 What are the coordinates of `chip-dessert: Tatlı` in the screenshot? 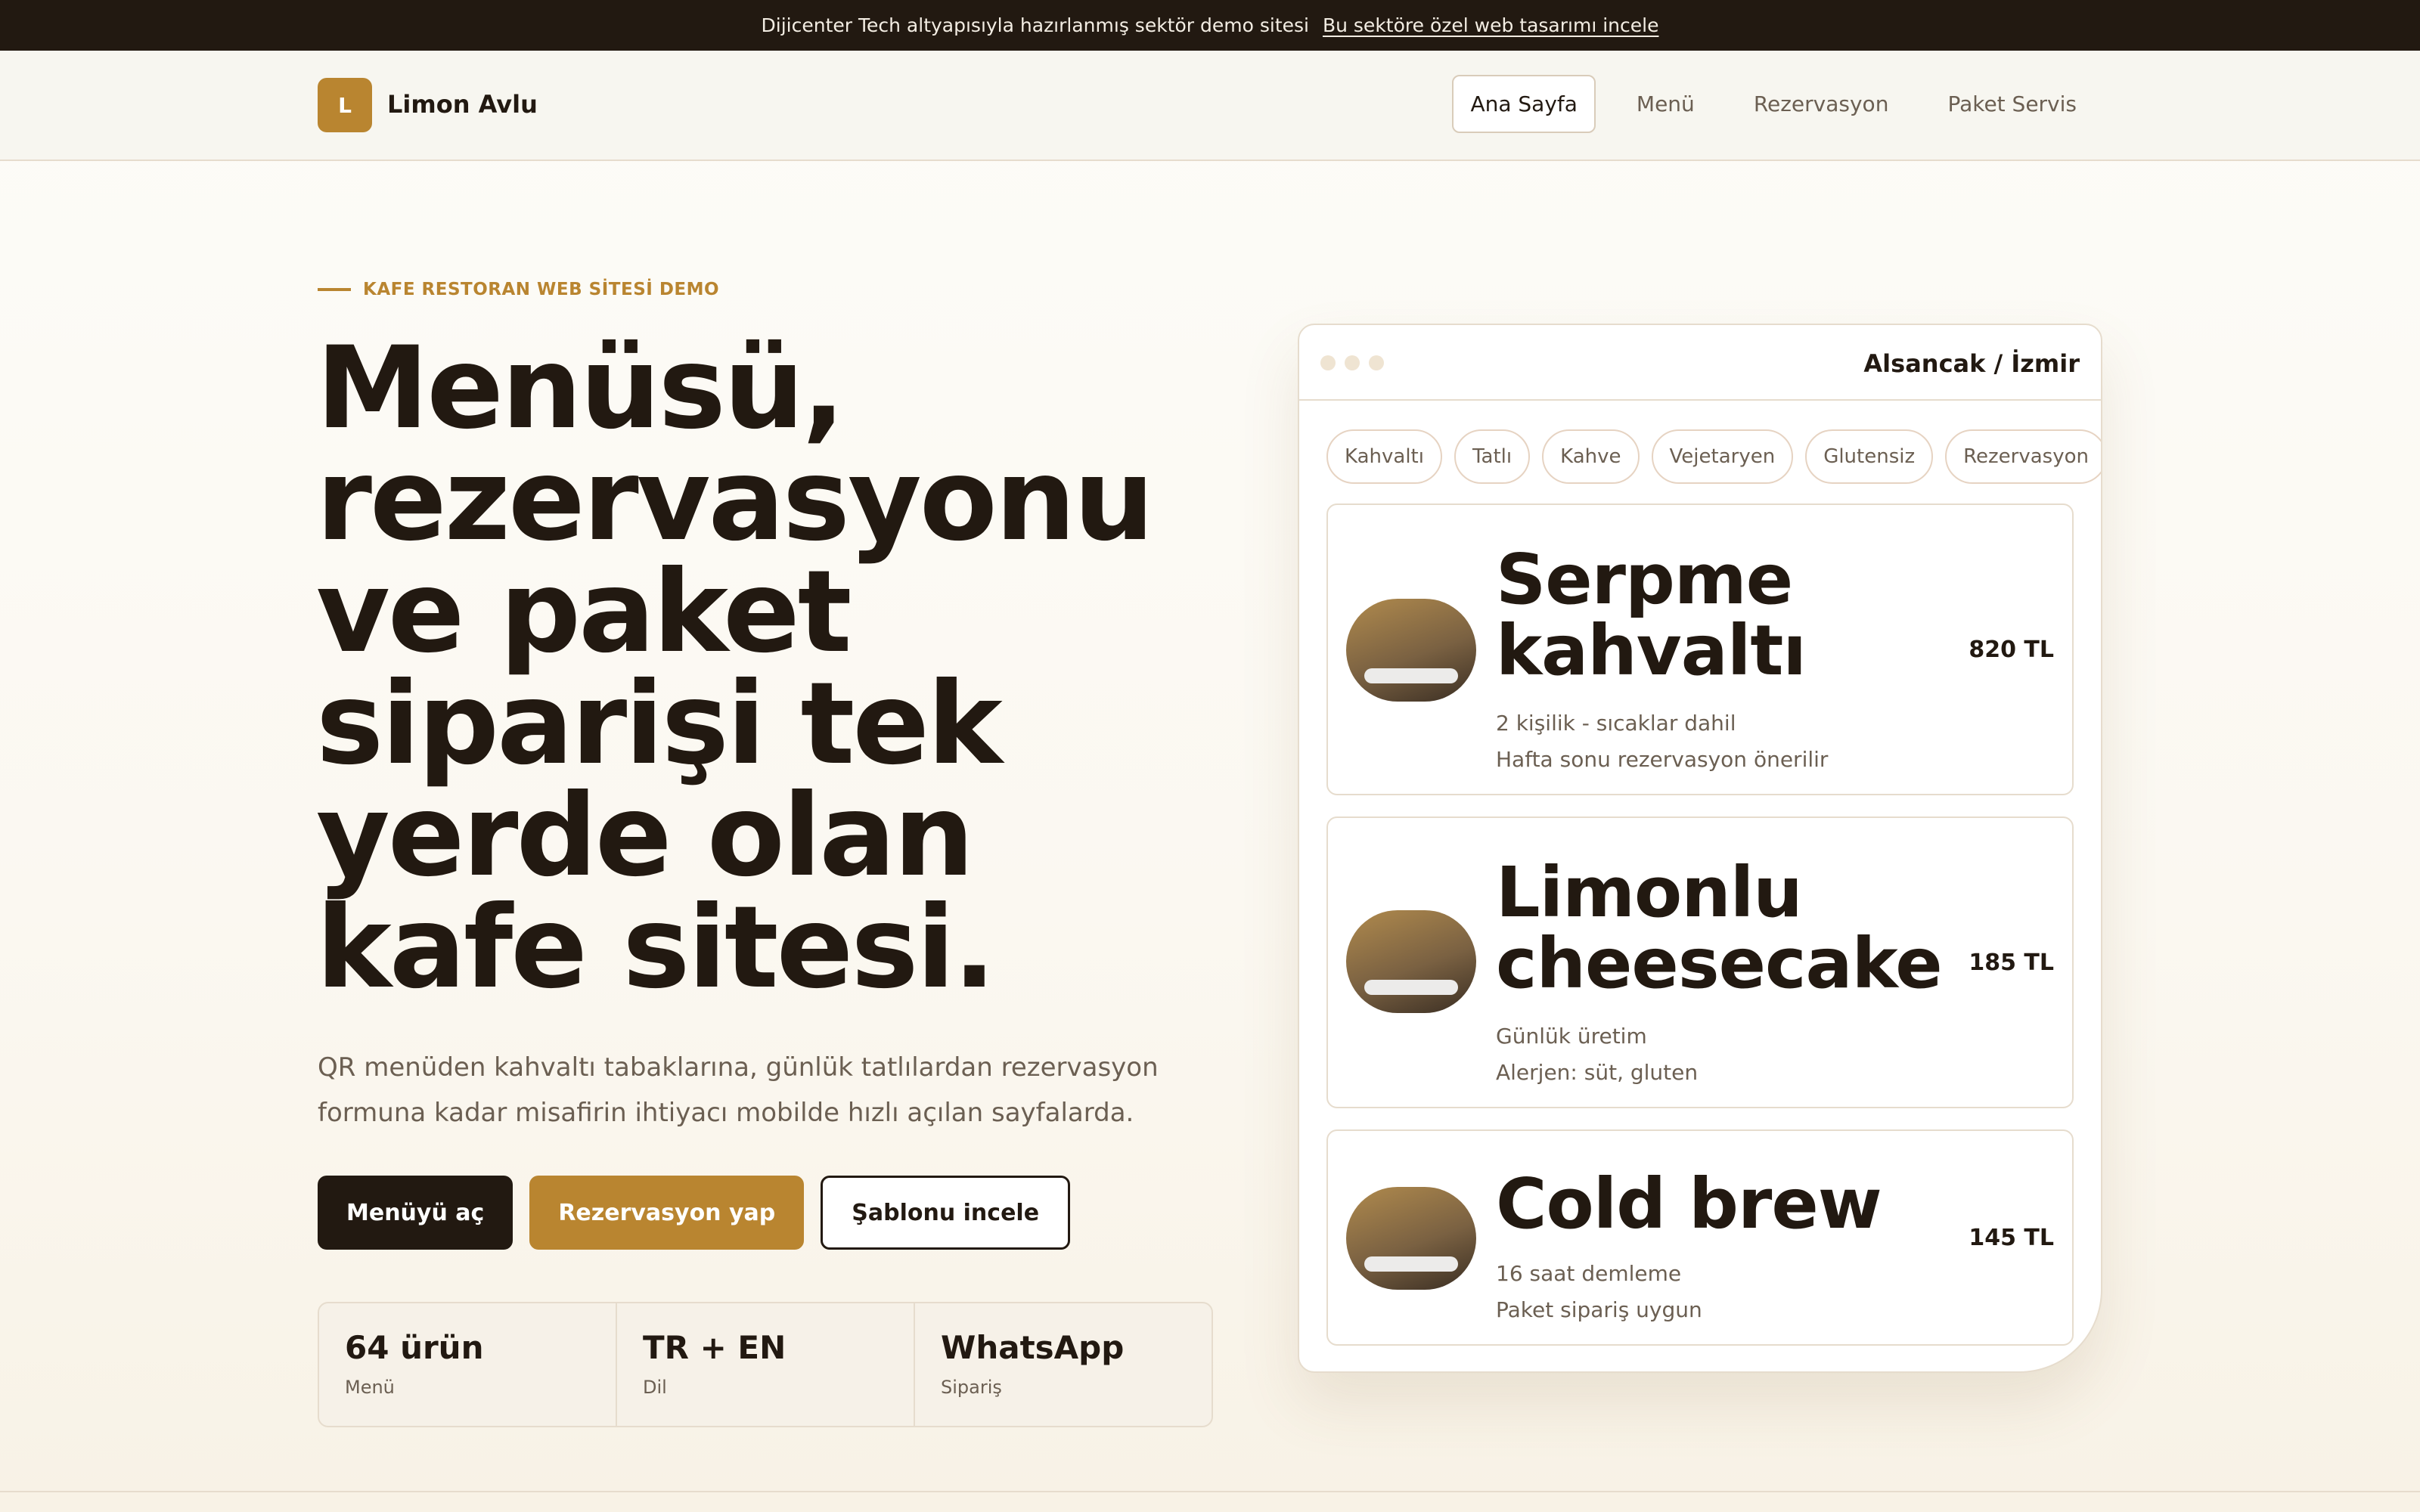 It's located at (1492, 456).